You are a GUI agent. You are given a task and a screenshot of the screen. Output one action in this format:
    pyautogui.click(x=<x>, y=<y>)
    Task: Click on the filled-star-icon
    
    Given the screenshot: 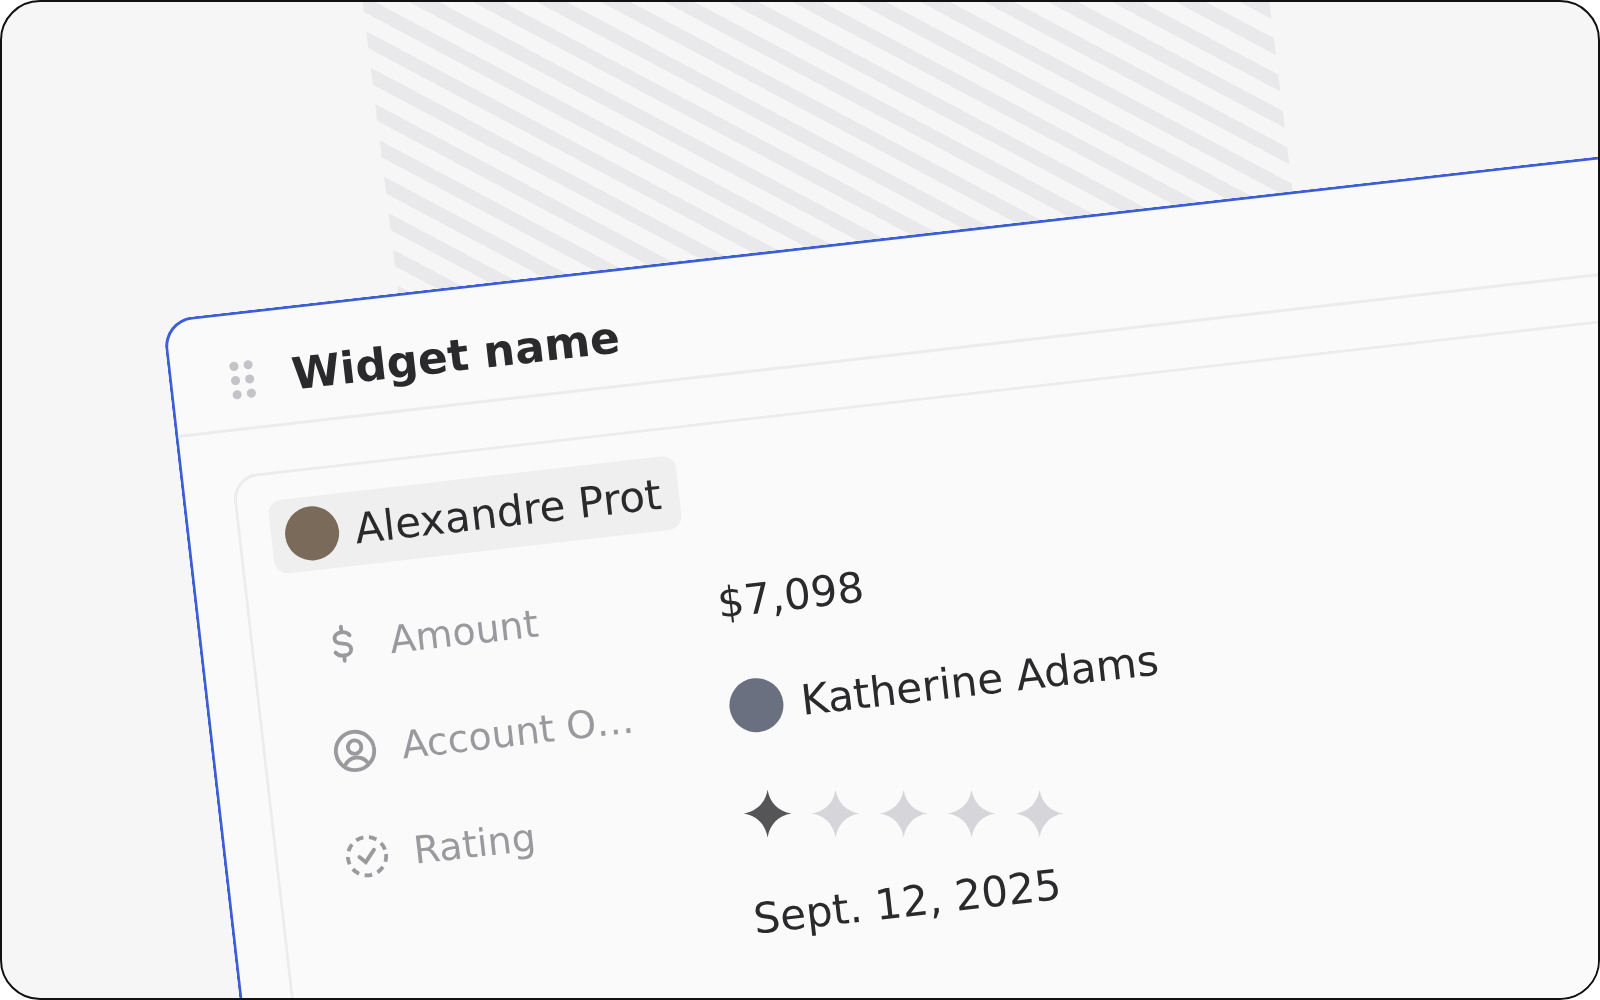 What is the action you would take?
    pyautogui.click(x=767, y=813)
    